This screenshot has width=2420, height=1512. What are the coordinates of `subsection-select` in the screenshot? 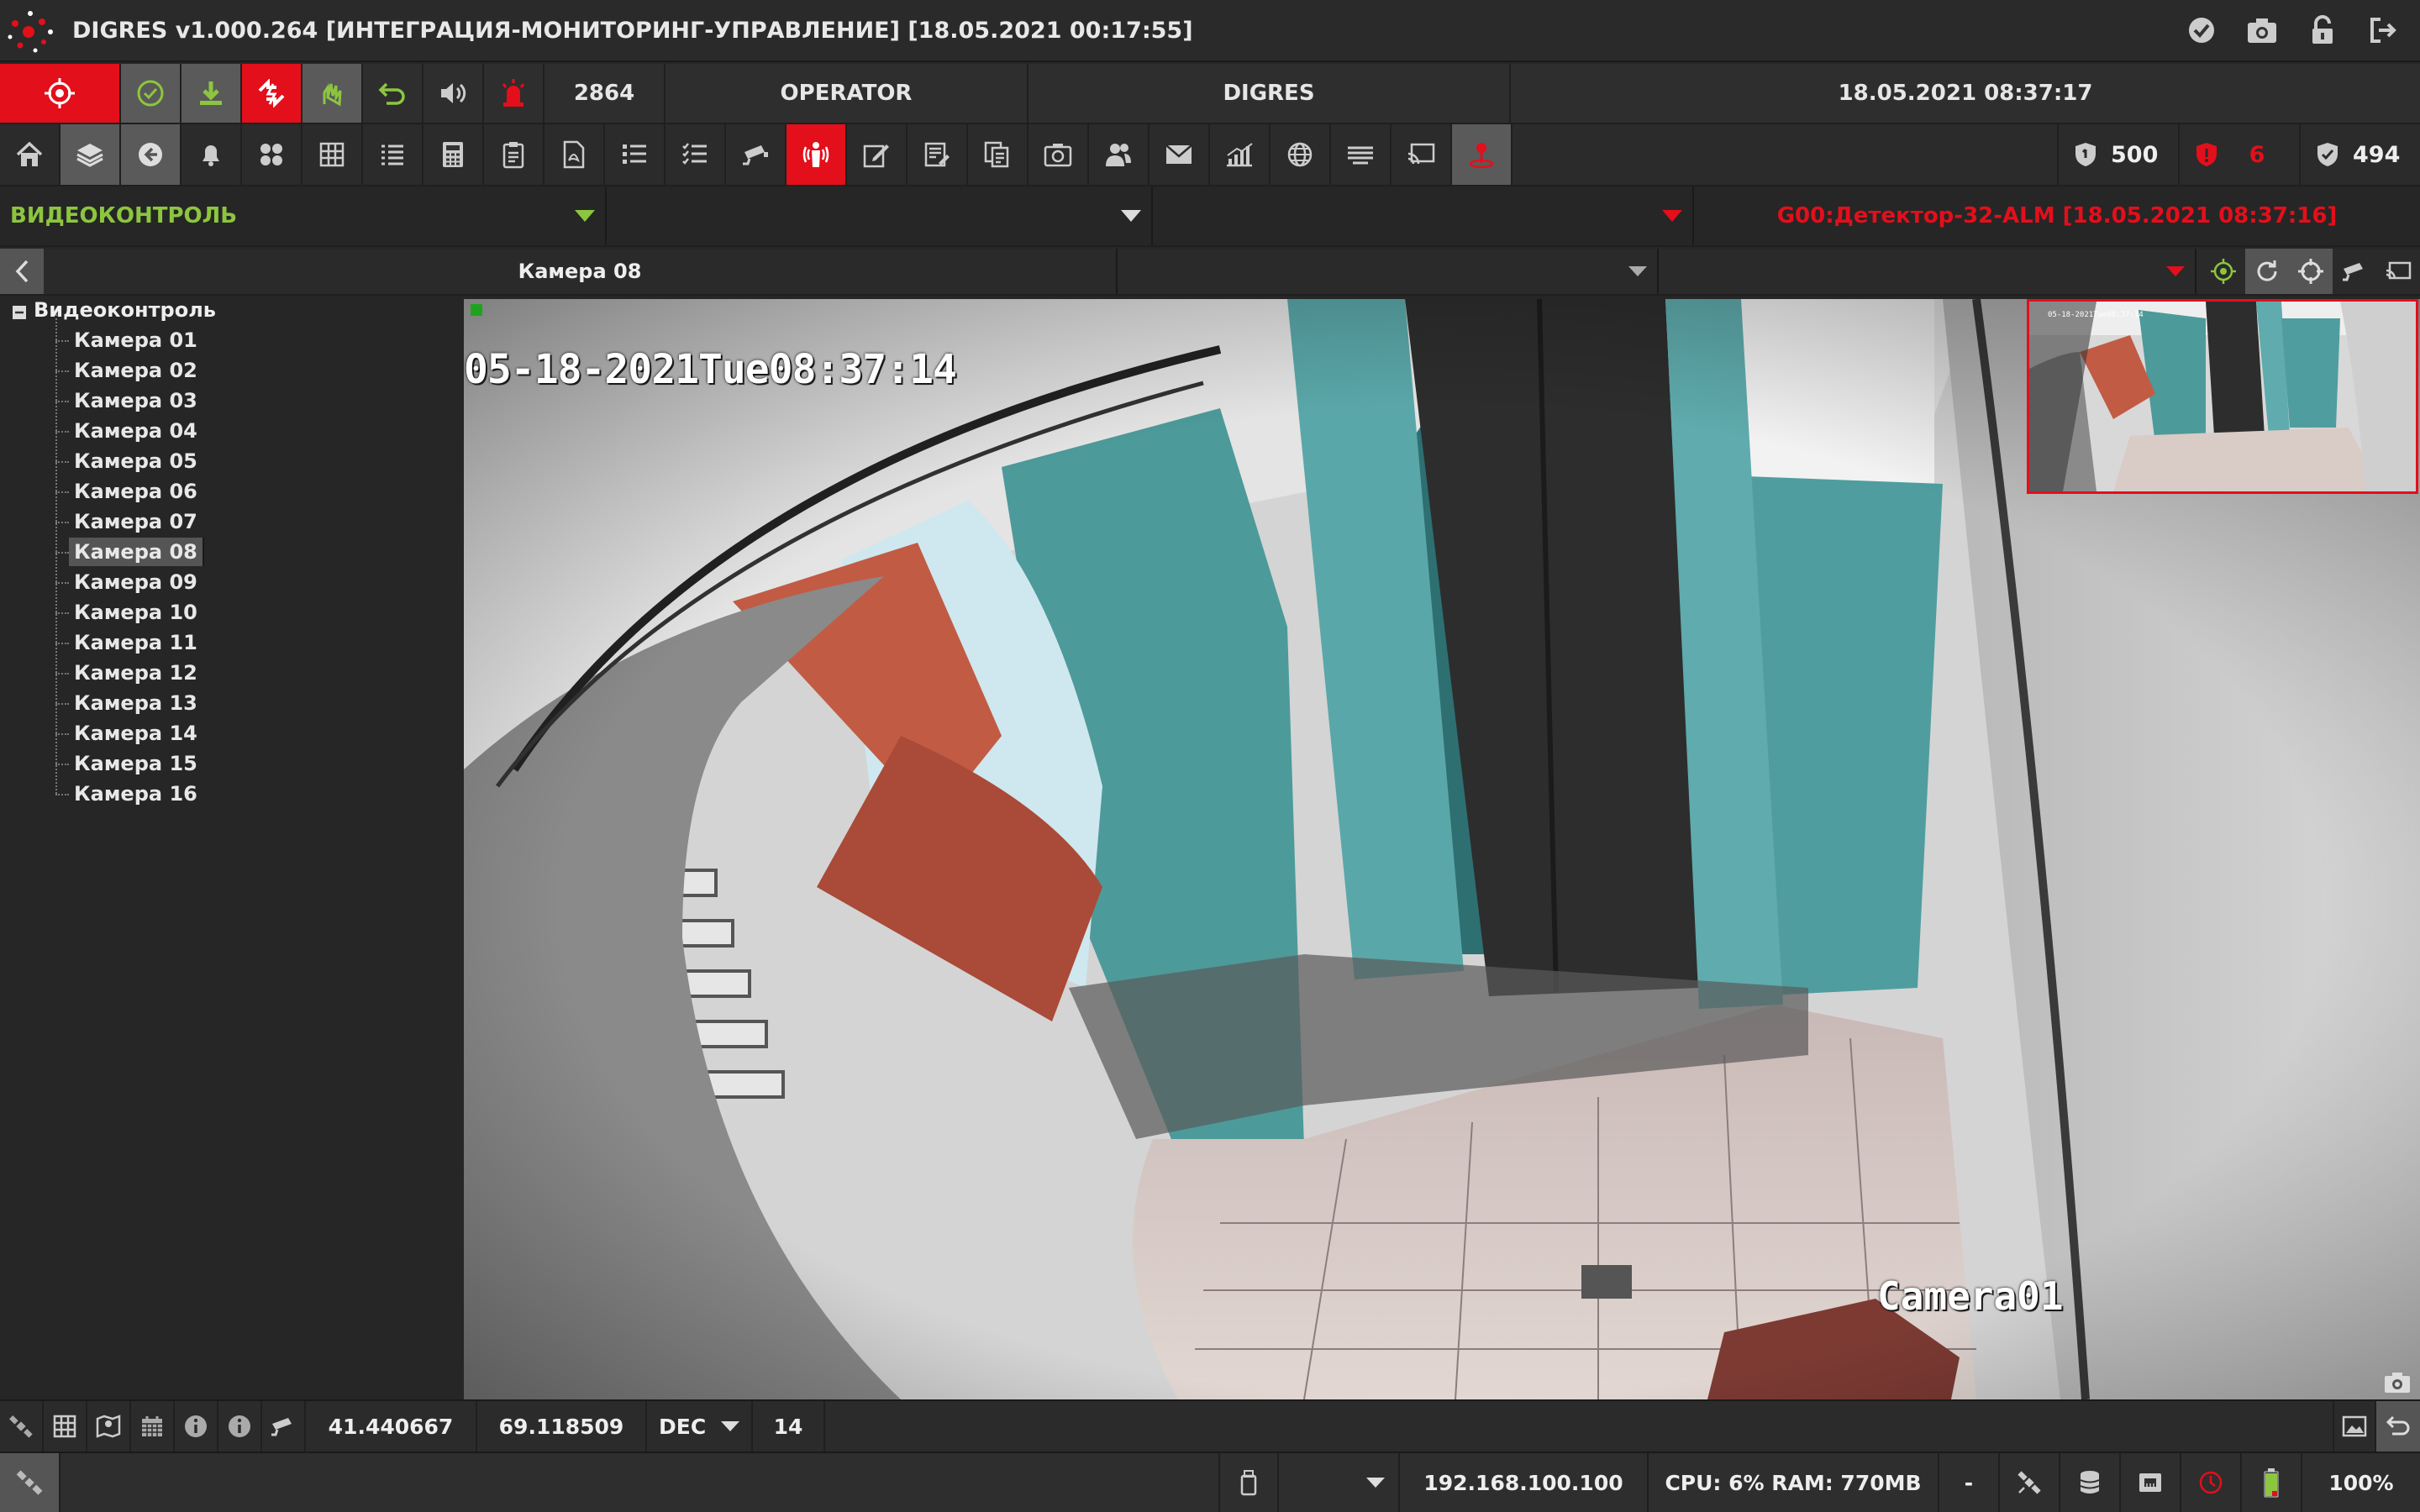 It's located at (880, 215).